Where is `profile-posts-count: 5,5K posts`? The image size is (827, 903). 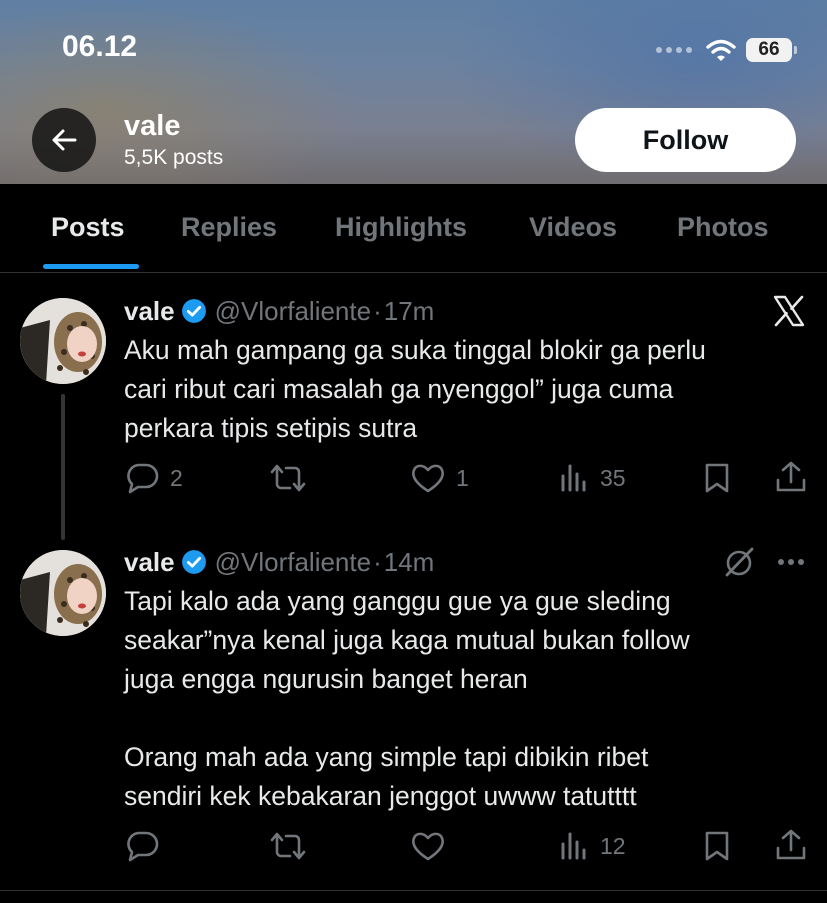 profile-posts-count: 5,5K posts is located at coordinates (174, 157).